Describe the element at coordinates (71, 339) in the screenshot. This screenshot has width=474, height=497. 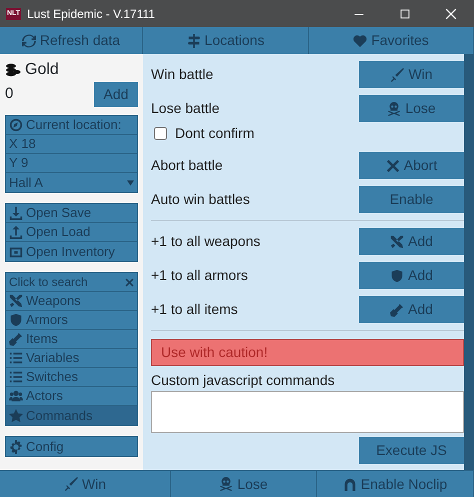
I see `category-item: Items` at that location.